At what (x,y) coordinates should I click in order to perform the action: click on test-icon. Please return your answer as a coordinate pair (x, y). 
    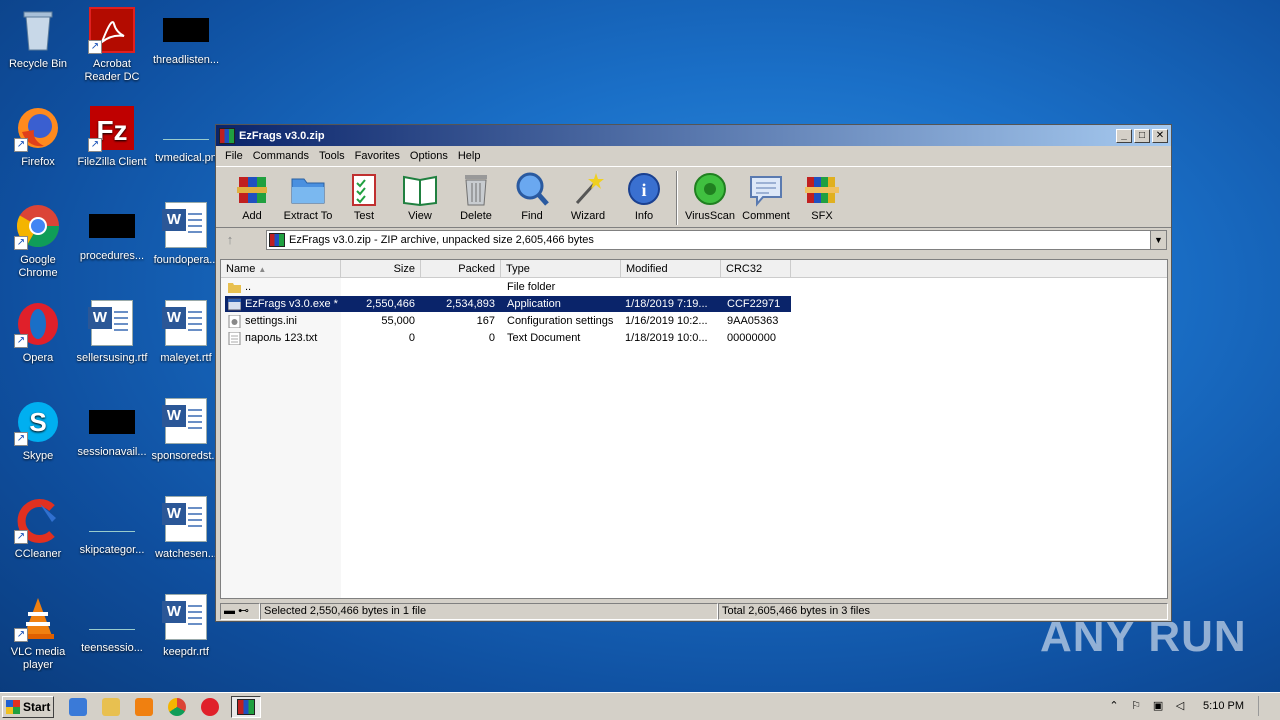
    Looking at the image, I should click on (364, 189).